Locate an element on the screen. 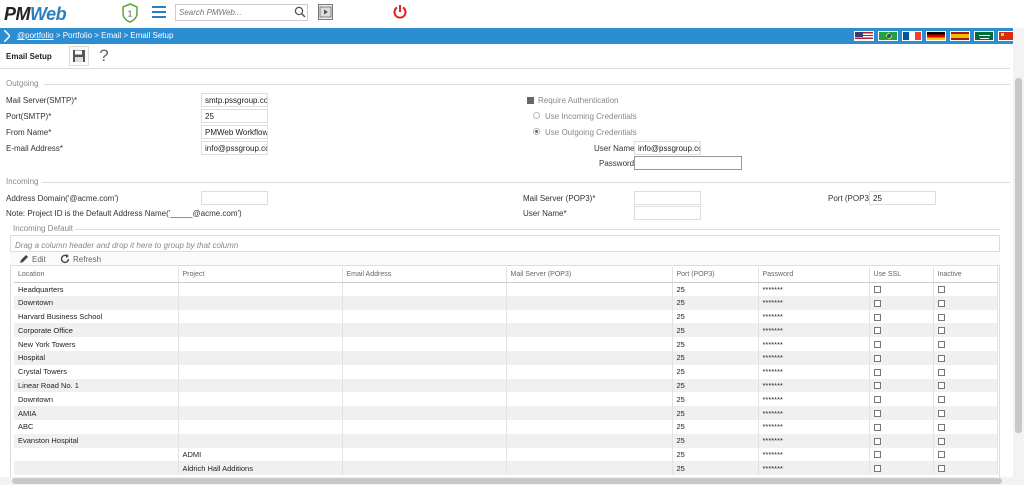 The width and height of the screenshot is (1024, 485). mail-server-pop3-field is located at coordinates (667, 198).